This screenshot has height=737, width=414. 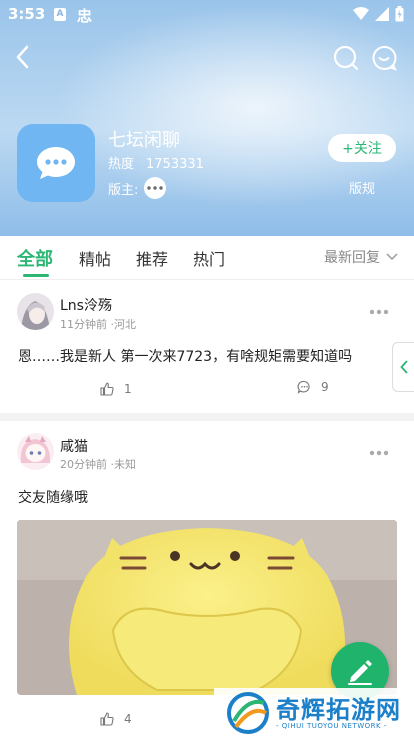 What do you see at coordinates (152, 258) in the screenshot?
I see `tab-recommended: 推荐` at bounding box center [152, 258].